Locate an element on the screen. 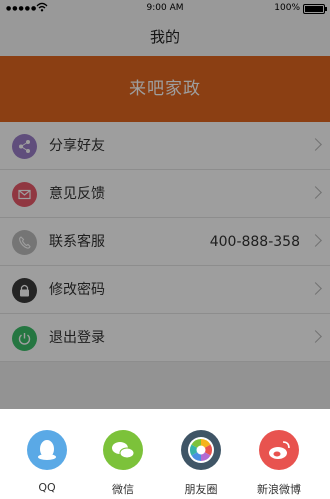 This screenshot has height=499, width=330. share-label: QQ is located at coordinates (47, 487).